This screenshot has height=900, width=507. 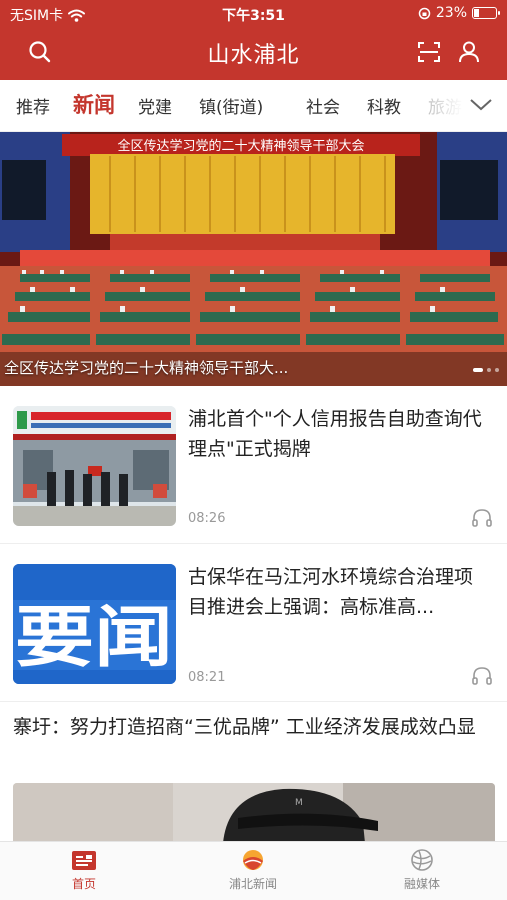 What do you see at coordinates (476, 13) in the screenshot?
I see `battery-fill` at bounding box center [476, 13].